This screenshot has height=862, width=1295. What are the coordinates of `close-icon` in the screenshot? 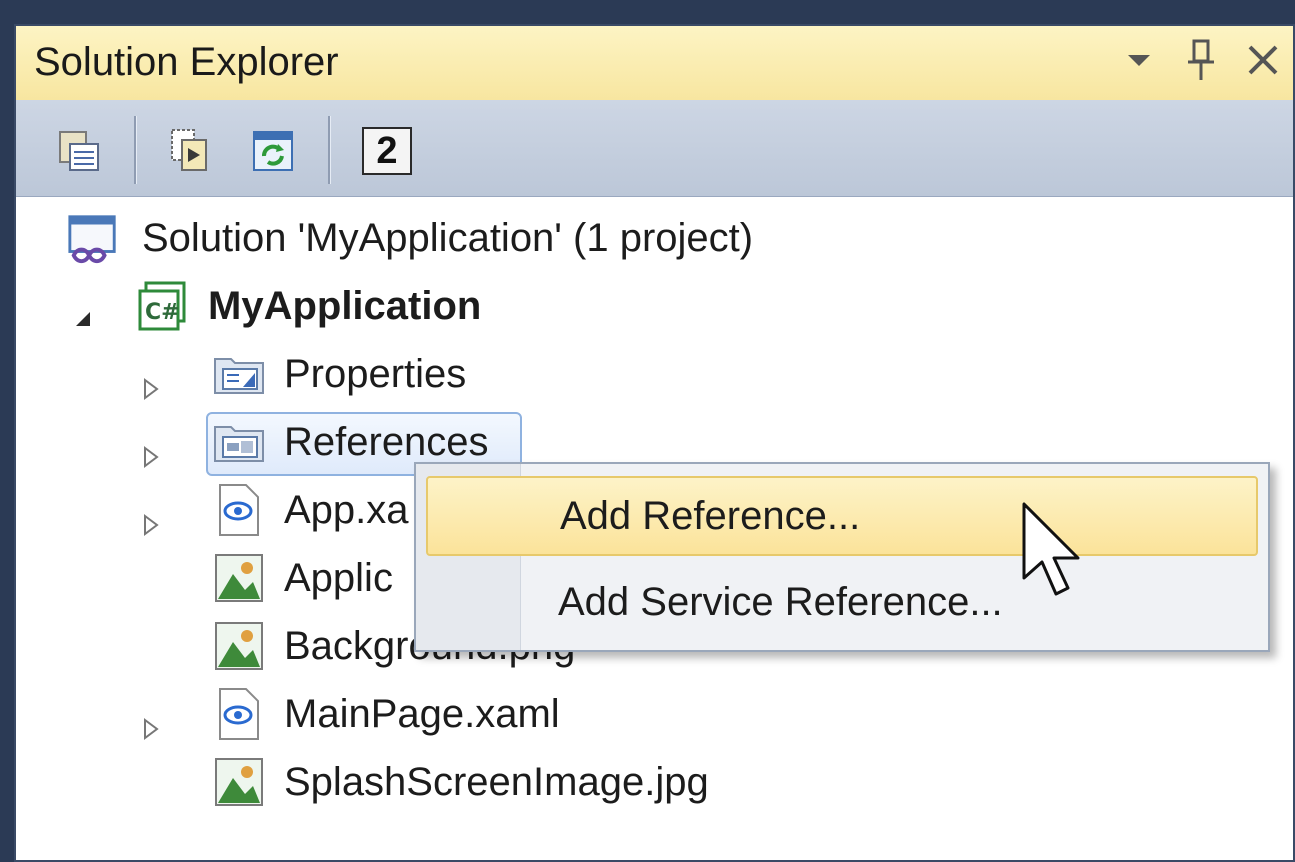 It's located at (1263, 60).